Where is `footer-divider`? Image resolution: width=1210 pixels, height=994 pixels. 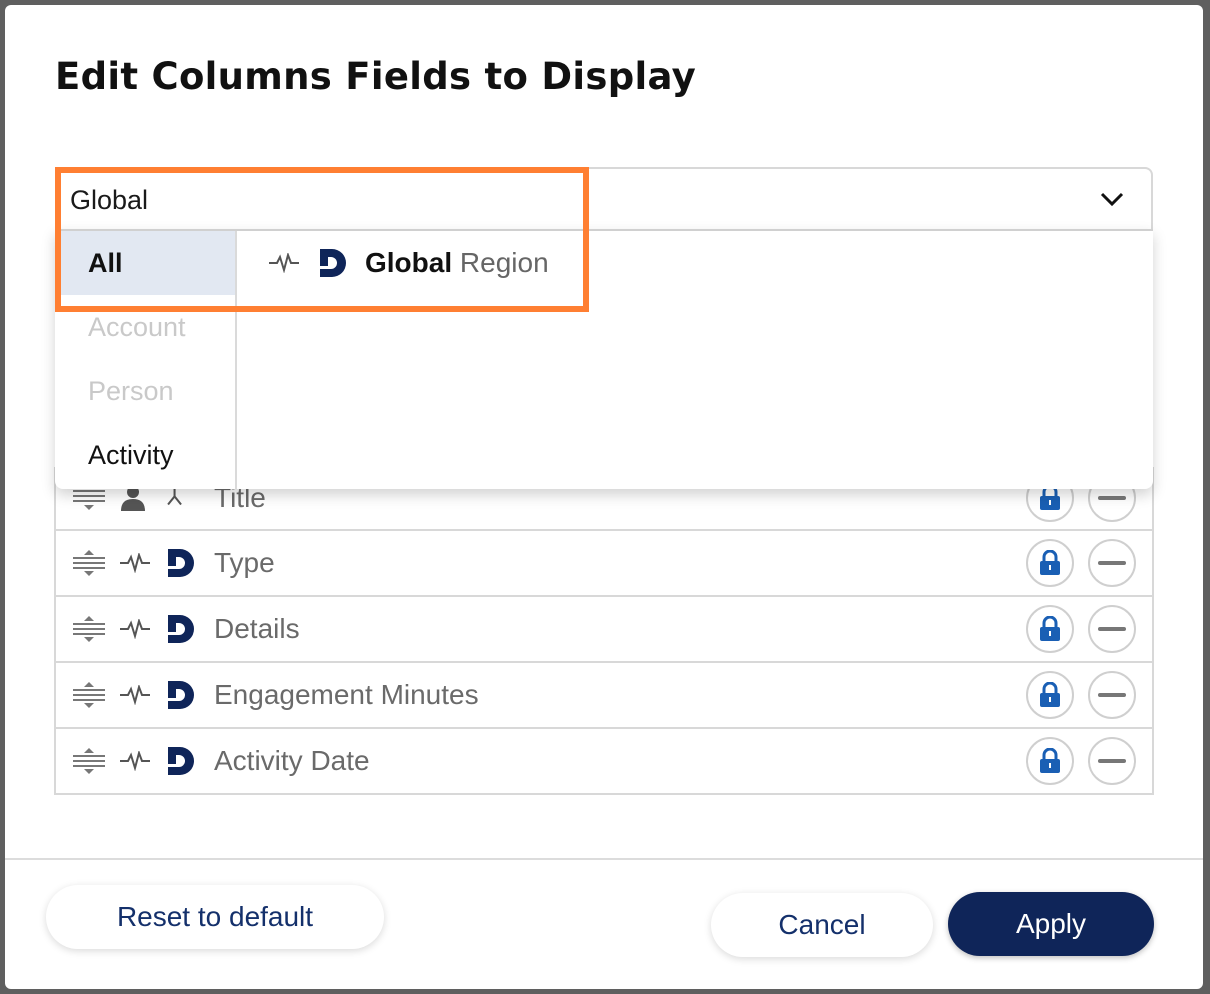 footer-divider is located at coordinates (604, 859).